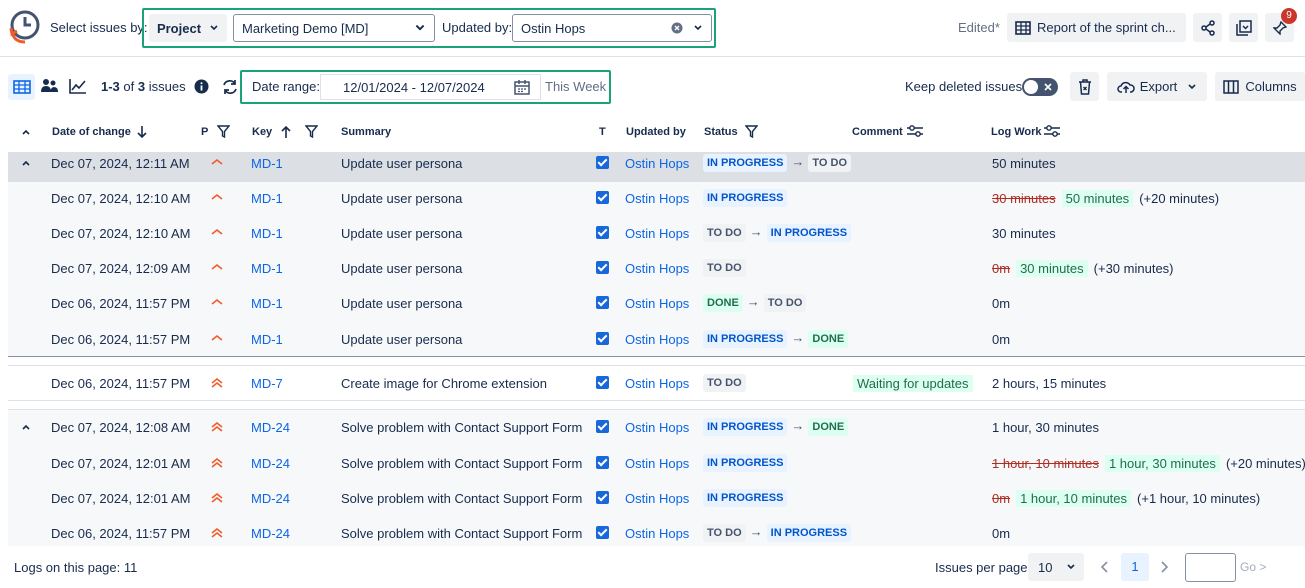 The width and height of the screenshot is (1305, 588). Describe the element at coordinates (24, 27) in the screenshot. I see `app-logo-icon` at that location.